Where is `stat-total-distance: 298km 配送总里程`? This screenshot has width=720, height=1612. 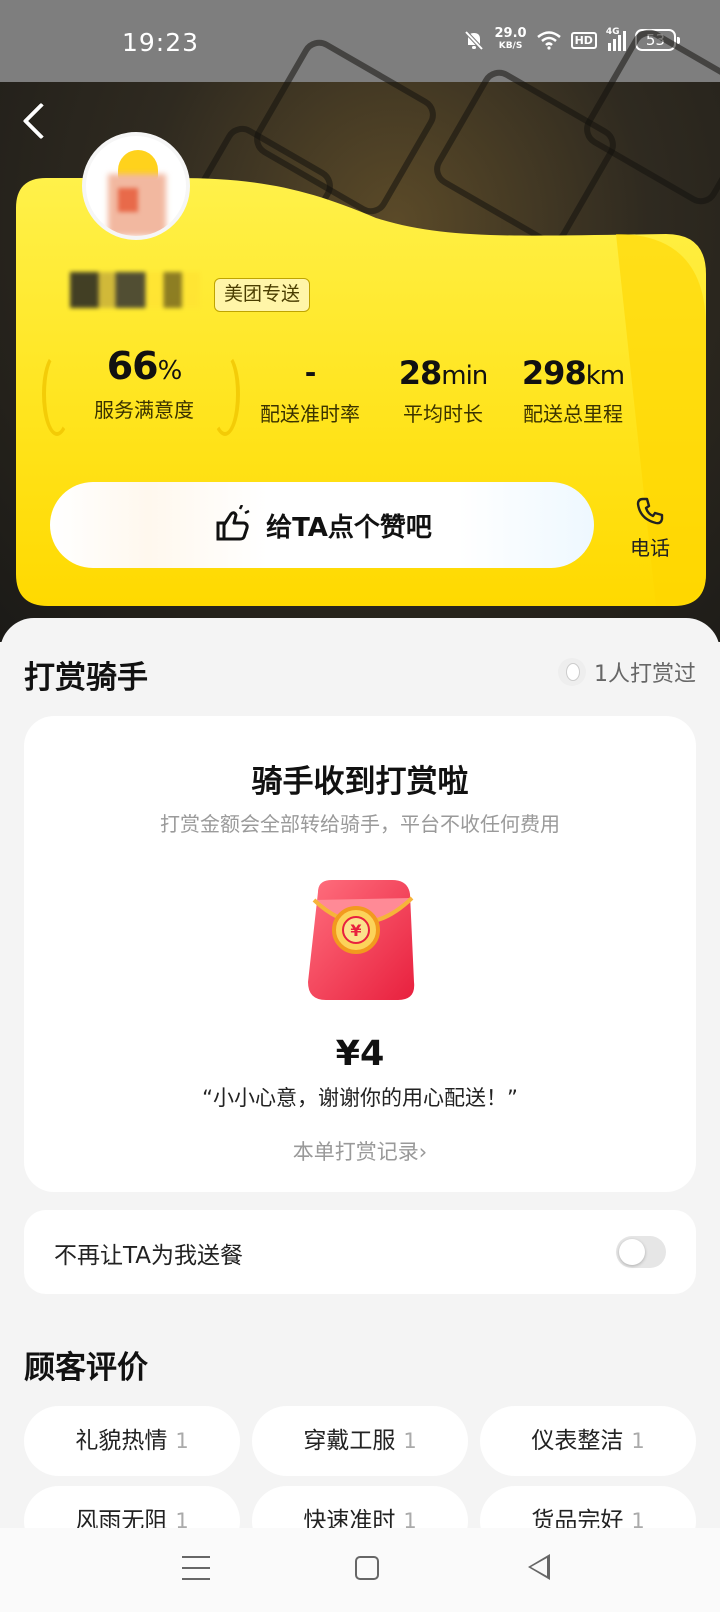
stat-total-distance: 298km 配送总里程 is located at coordinates (573, 390).